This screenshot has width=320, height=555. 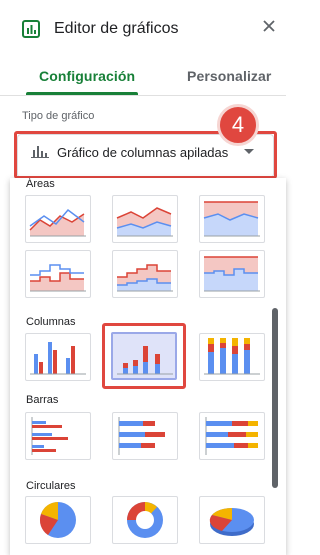 I want to click on pie-chart-option, so click(x=58, y=520).